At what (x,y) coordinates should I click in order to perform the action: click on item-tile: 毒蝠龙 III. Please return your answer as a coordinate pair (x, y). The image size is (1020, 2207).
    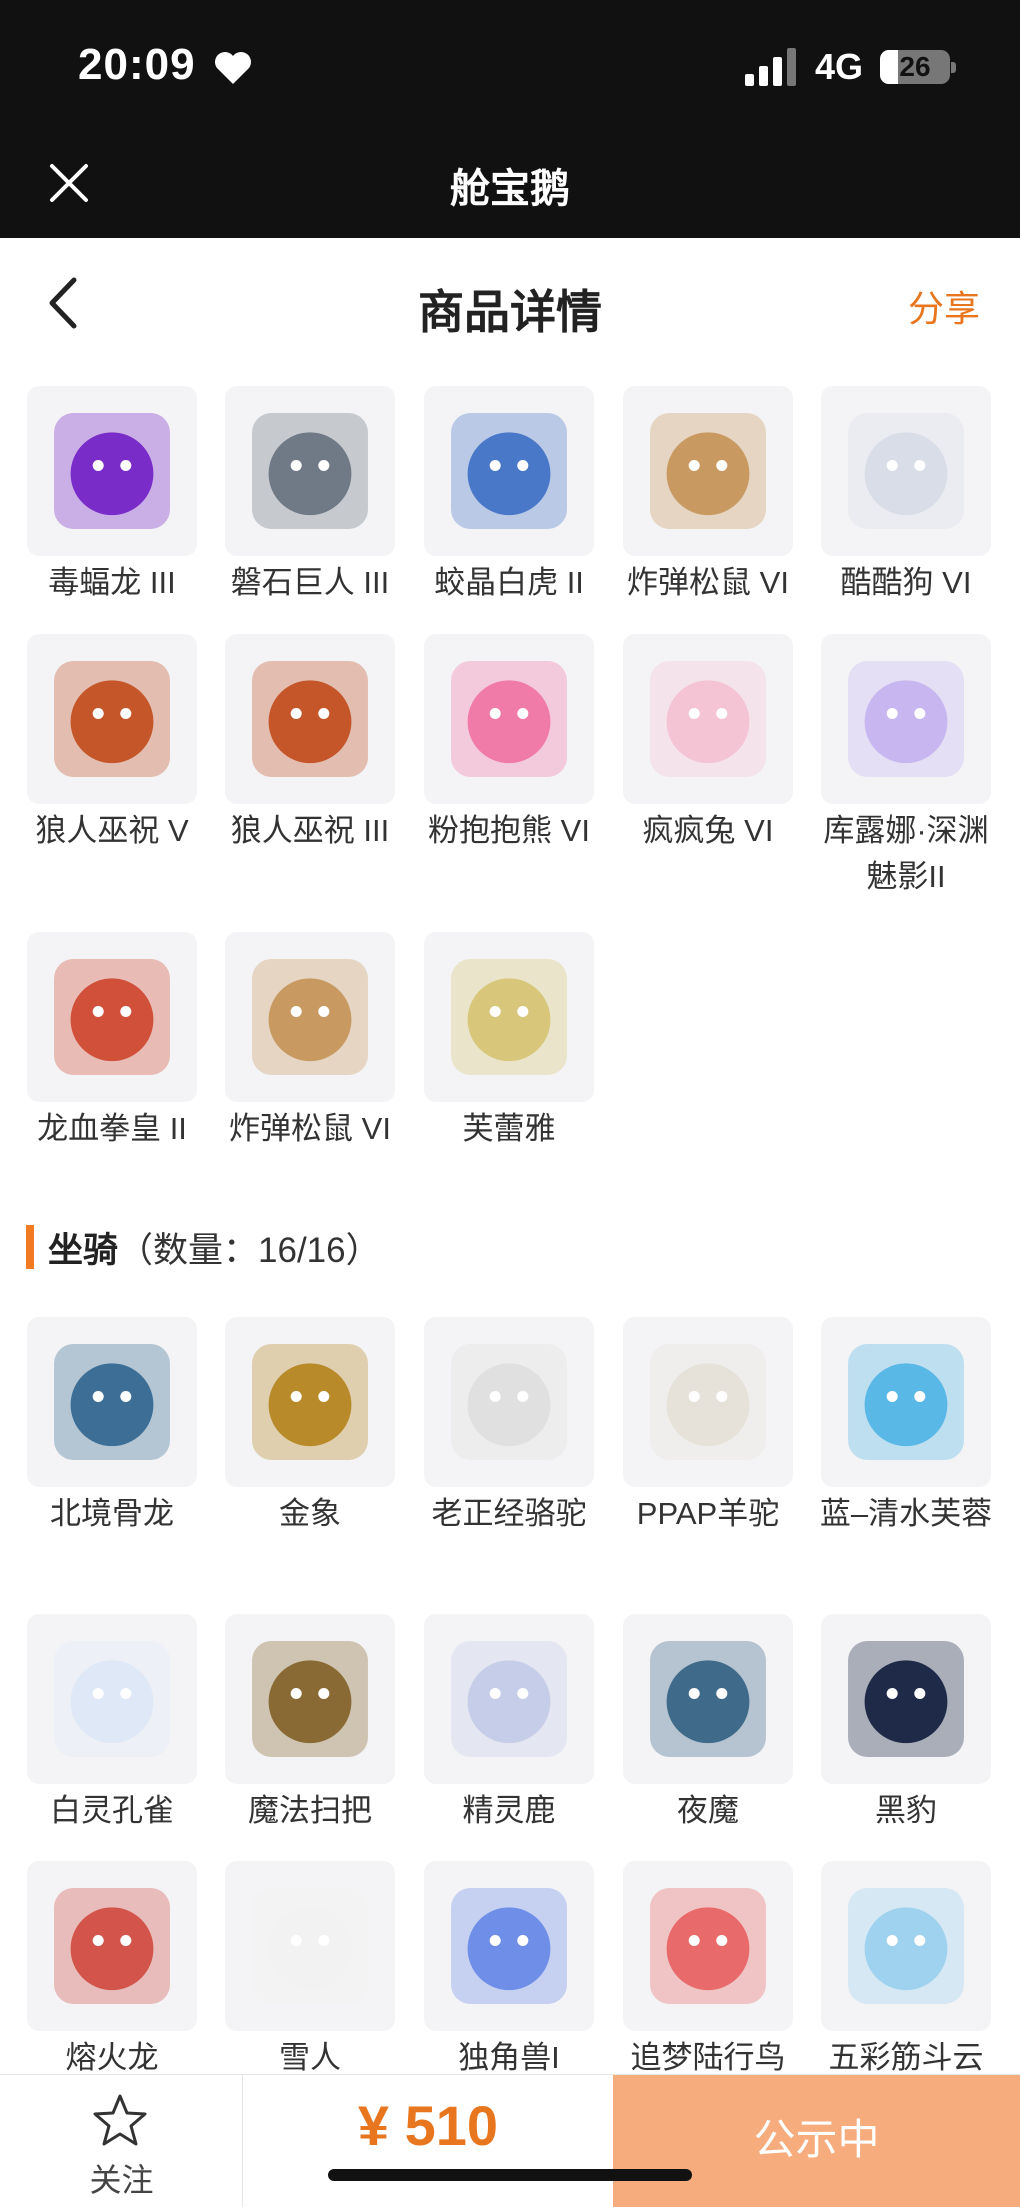
    Looking at the image, I should click on (112, 496).